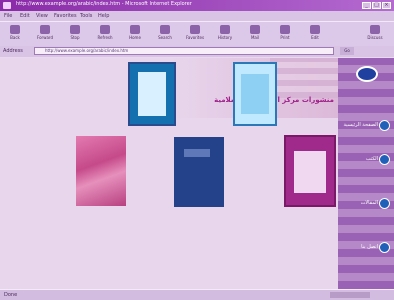  I want to click on address-input: http://www.example.org/arabic/index.htm, so click(184, 51).